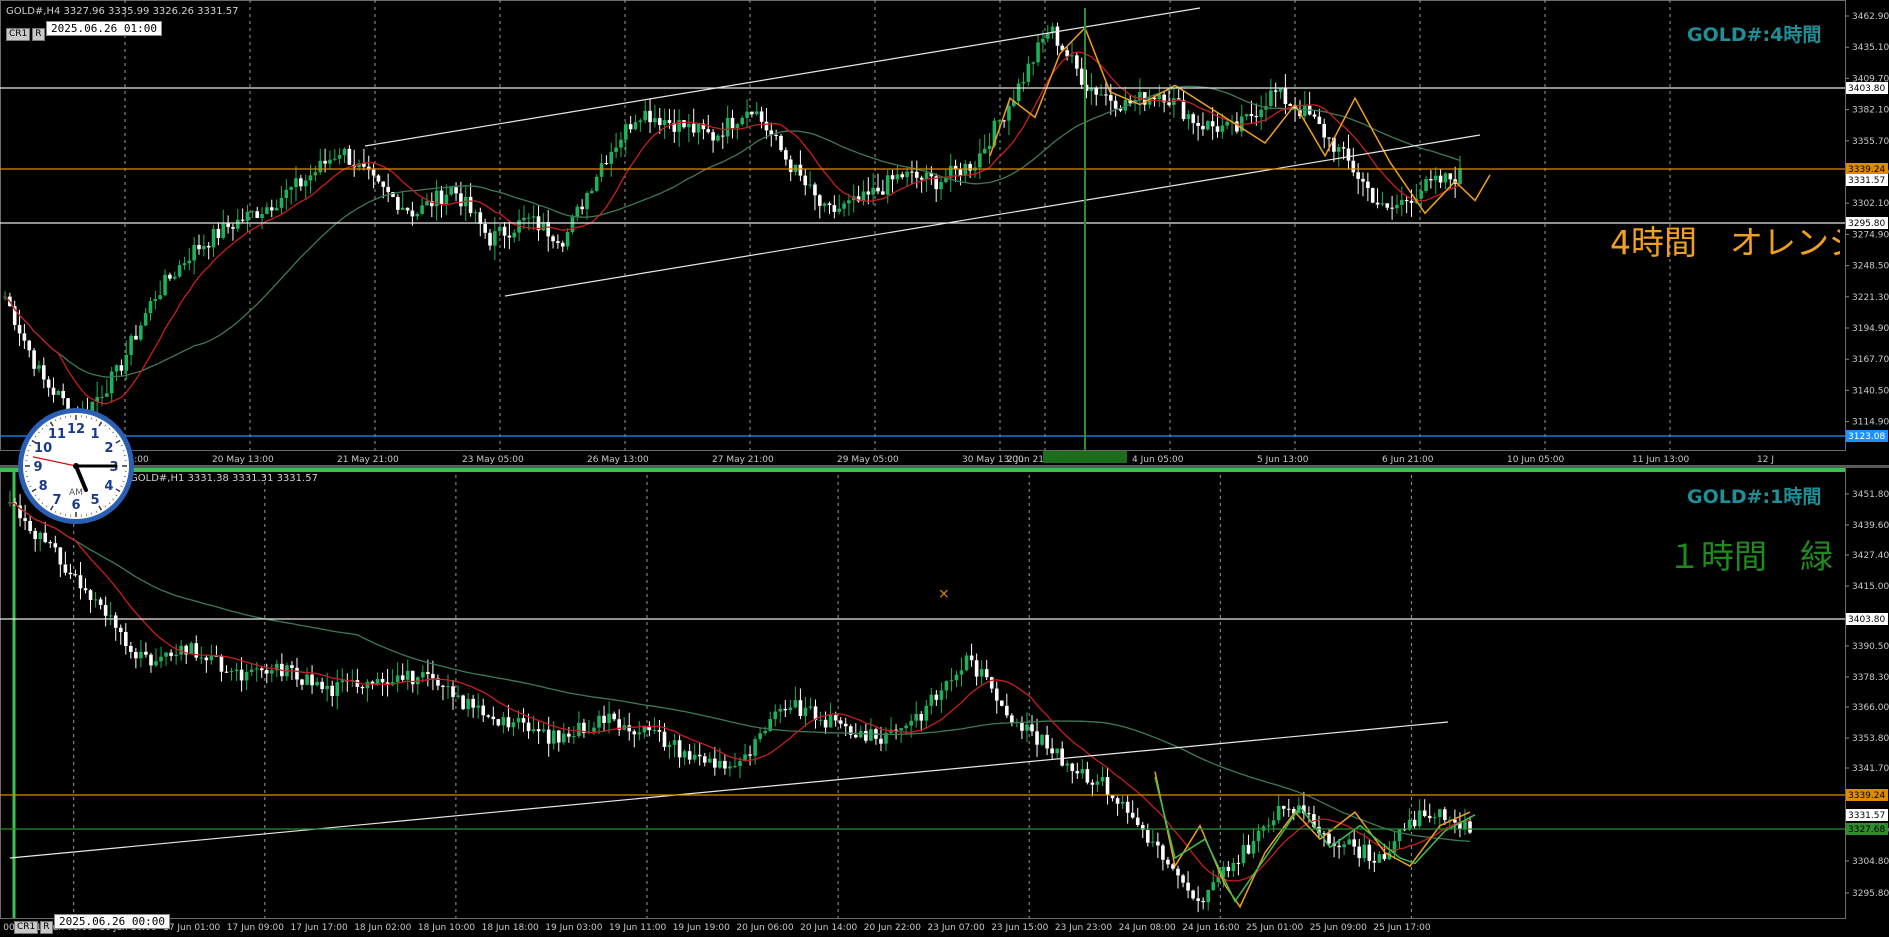 Image resolution: width=1889 pixels, height=937 pixels. Describe the element at coordinates (1147, 928) in the screenshot. I see `h1-time-label: 24 Jun 08:00` at that location.